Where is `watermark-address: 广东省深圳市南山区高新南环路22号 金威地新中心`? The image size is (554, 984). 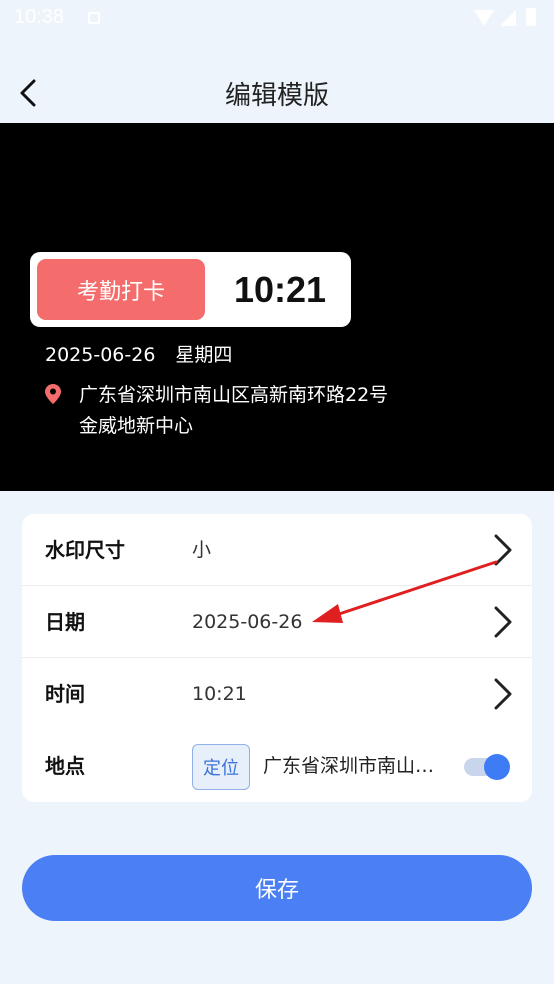 watermark-address: 广东省深圳市南山区高新南环路22号 金威地新中心 is located at coordinates (259, 411).